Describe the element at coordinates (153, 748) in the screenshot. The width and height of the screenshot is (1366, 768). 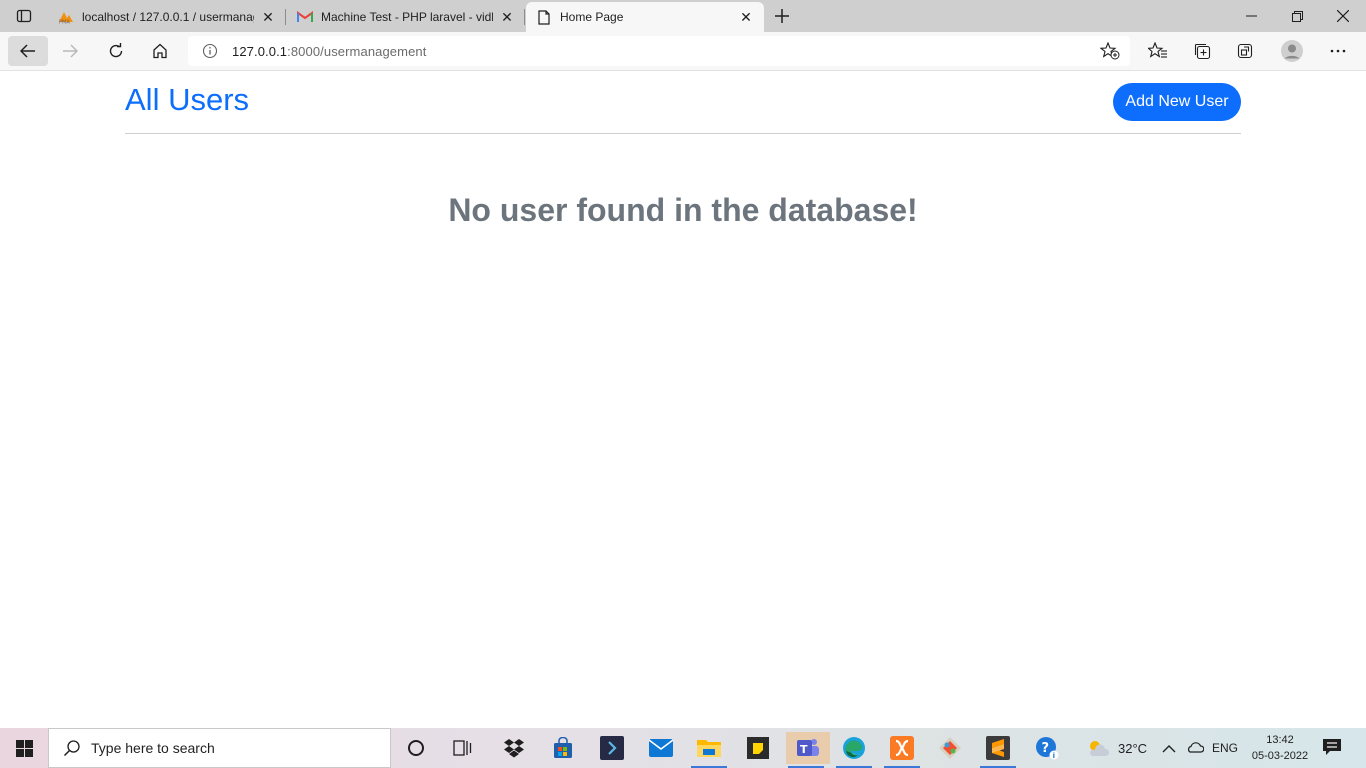
I see `search-placeholder: Type here to search` at that location.